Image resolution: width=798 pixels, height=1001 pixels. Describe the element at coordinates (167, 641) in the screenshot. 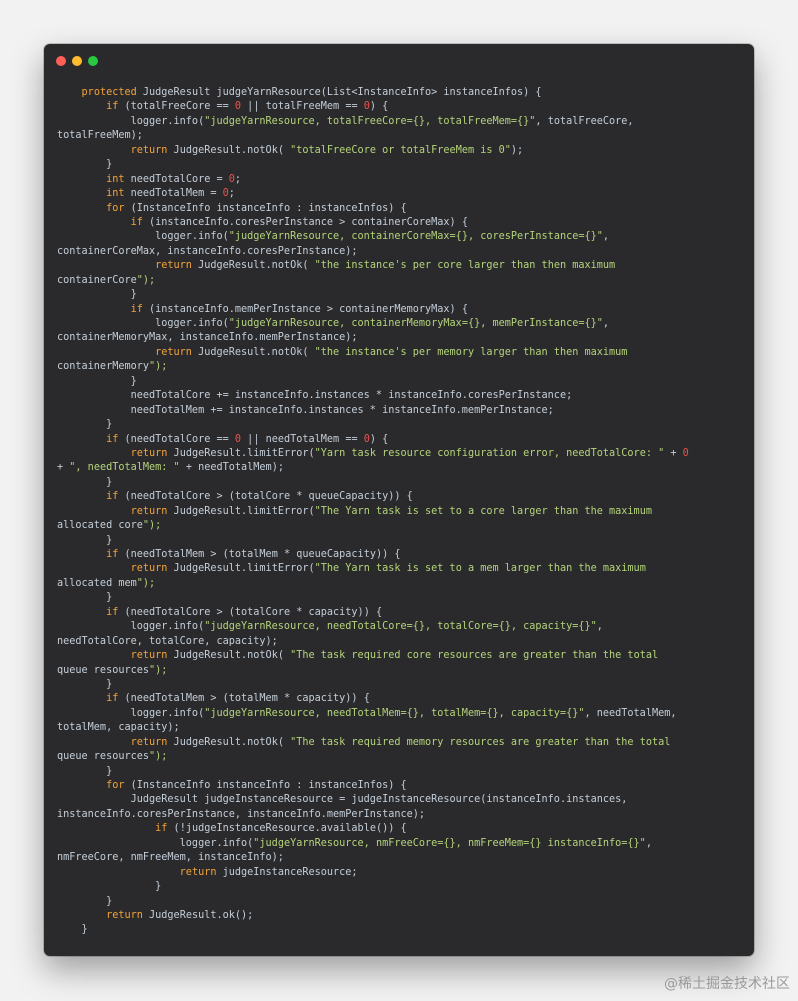

I see `code-line: needTotalCore, totalCore, capacity);` at that location.